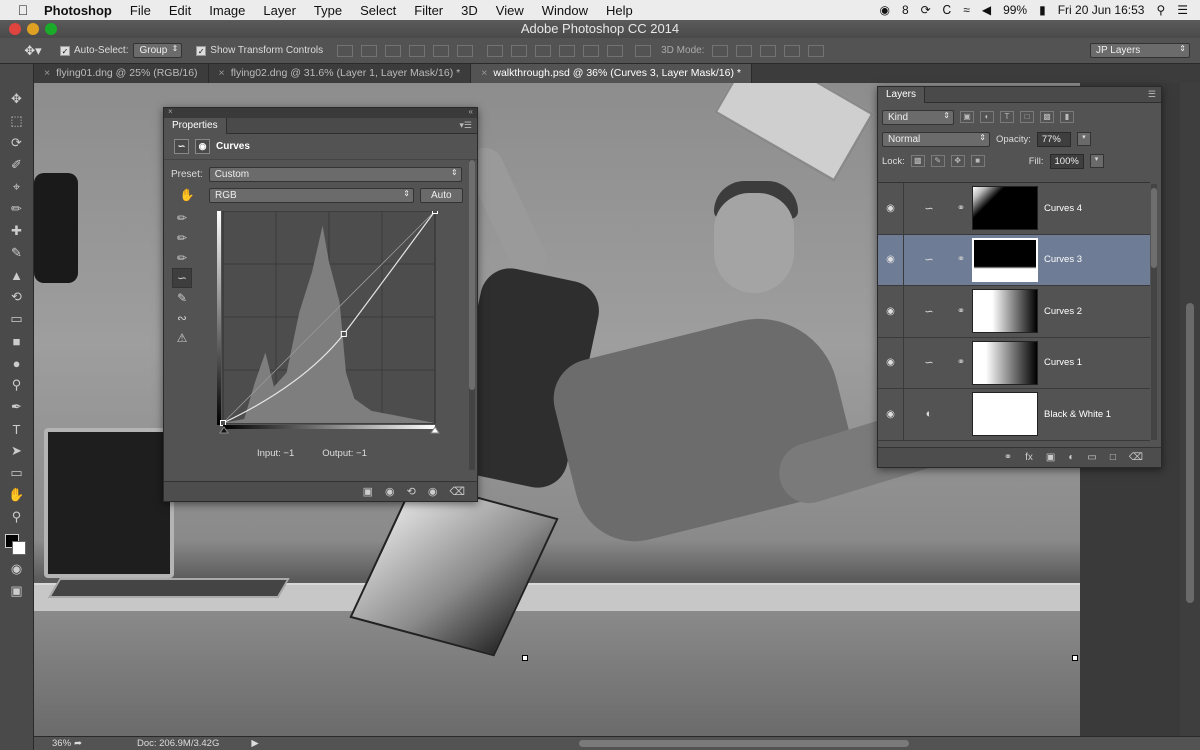 The height and width of the screenshot is (750, 1200). What do you see at coordinates (1066, 161) in the screenshot?
I see `fill-input: 100%` at bounding box center [1066, 161].